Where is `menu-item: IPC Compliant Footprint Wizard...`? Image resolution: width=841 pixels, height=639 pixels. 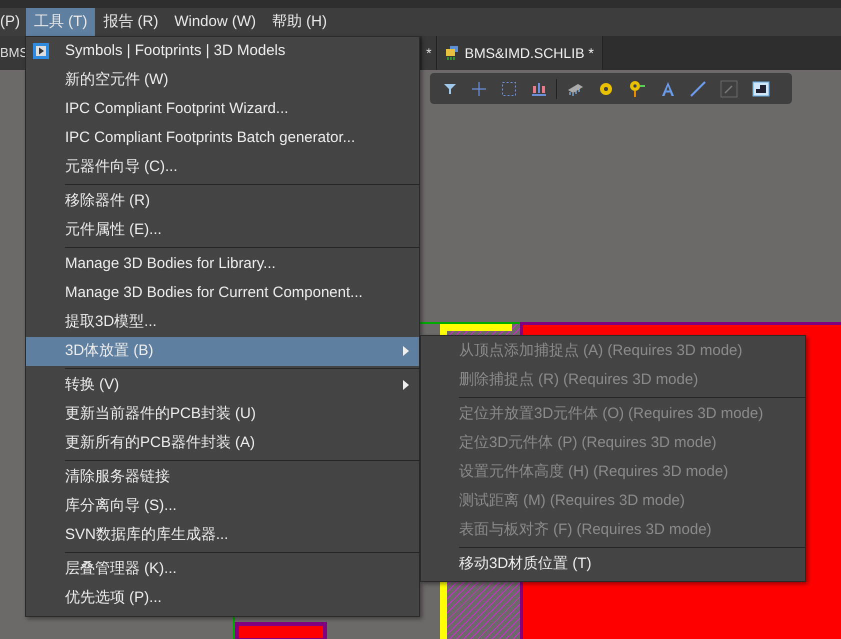
menu-item: IPC Compliant Footprint Wizard... is located at coordinates (222, 109).